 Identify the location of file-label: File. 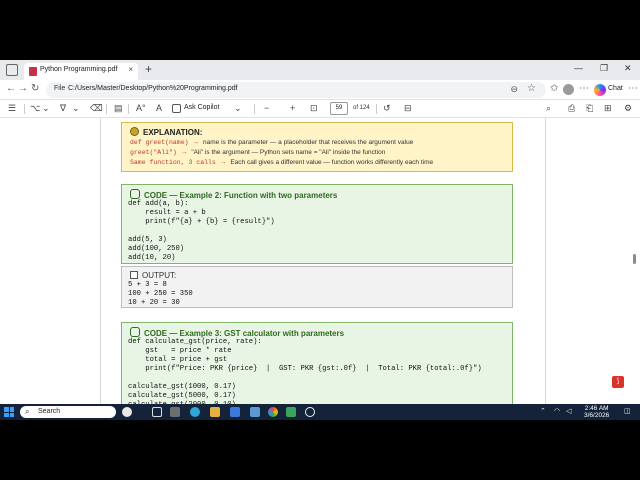
(60, 88).